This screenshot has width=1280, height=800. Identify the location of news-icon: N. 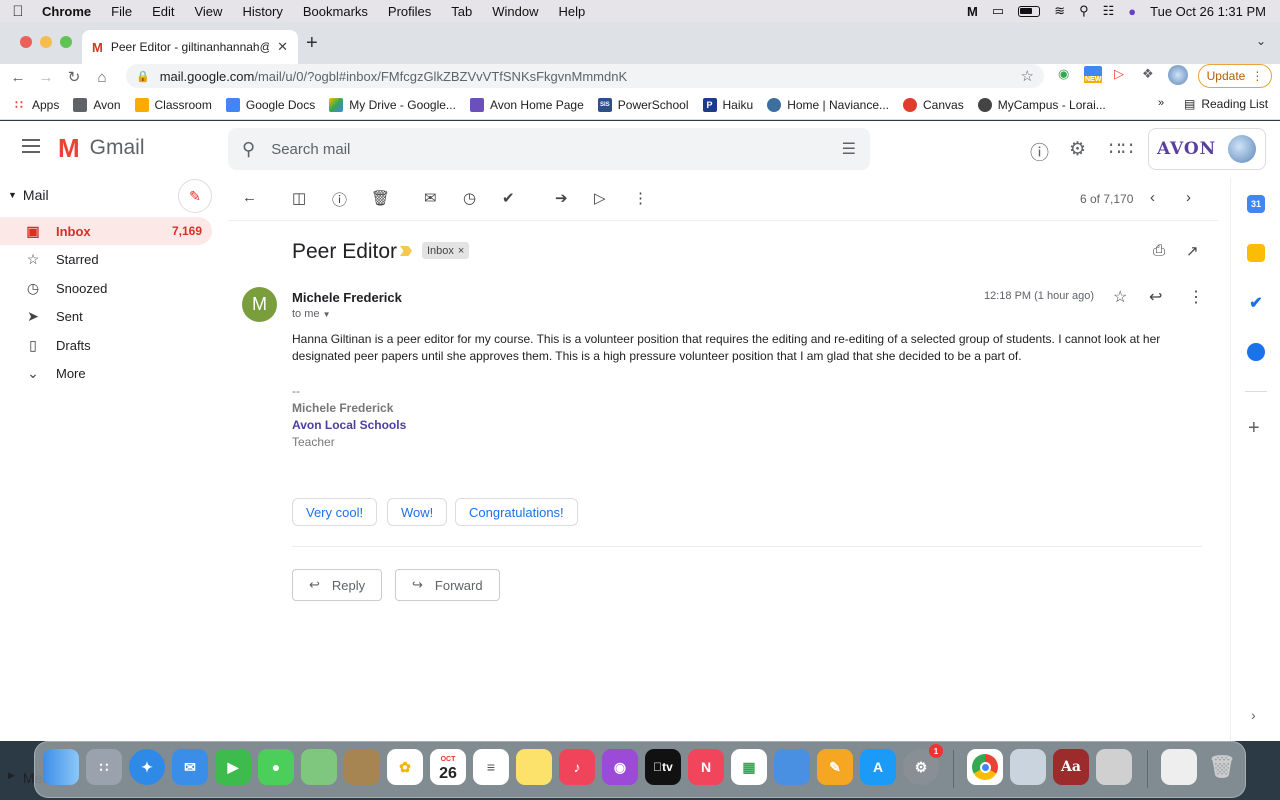
(706, 767).